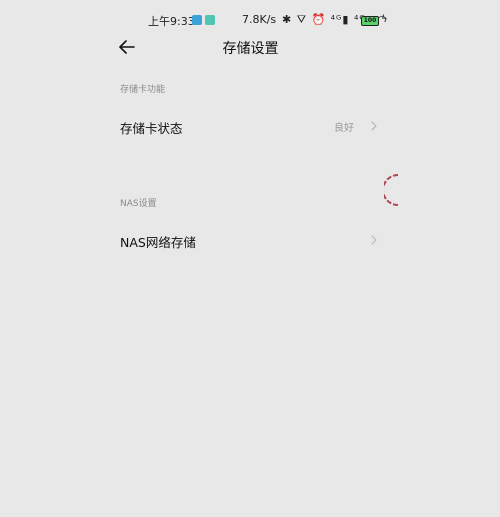 This screenshot has width=500, height=517. What do you see at coordinates (259, 19) in the screenshot?
I see `network-speed: 7.8K/s` at bounding box center [259, 19].